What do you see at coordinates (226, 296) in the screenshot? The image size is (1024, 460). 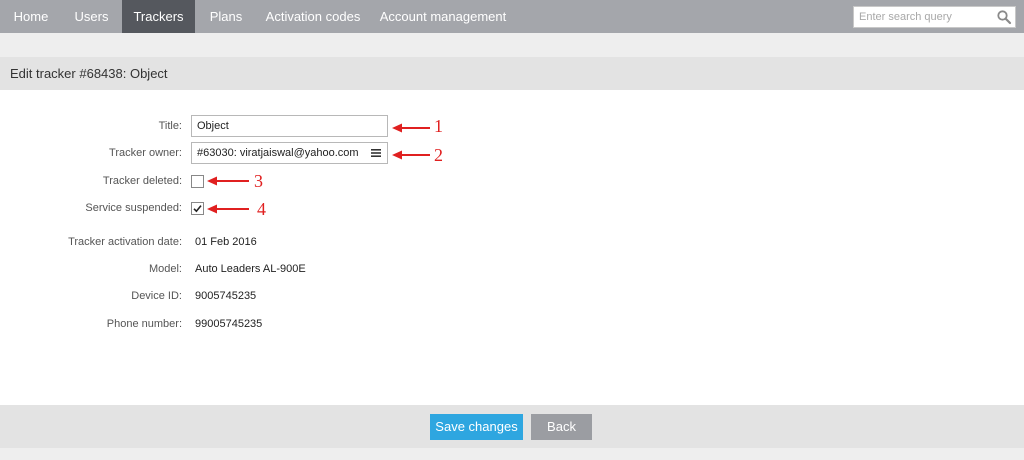 I see `device-id-value: 9005745235` at bounding box center [226, 296].